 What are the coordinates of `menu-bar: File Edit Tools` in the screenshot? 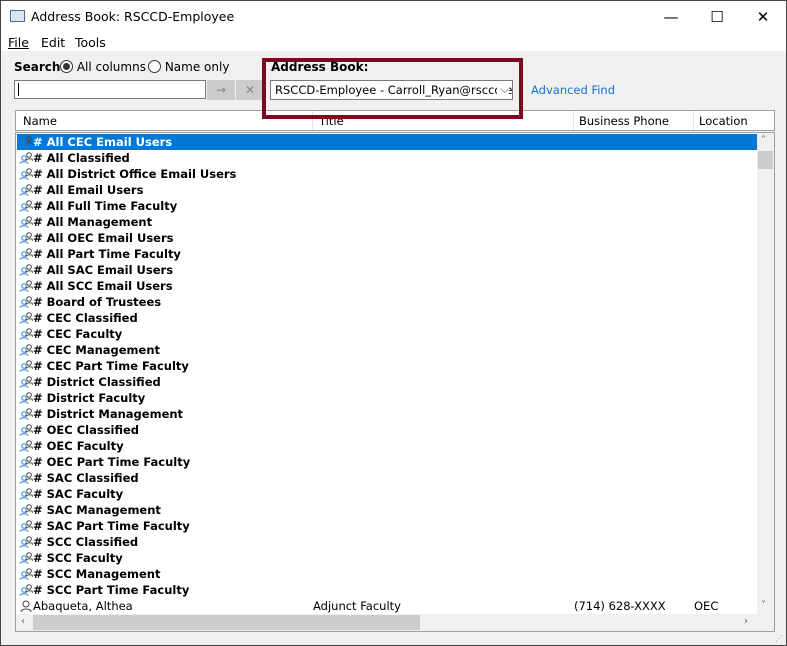 It's located at (393, 42).